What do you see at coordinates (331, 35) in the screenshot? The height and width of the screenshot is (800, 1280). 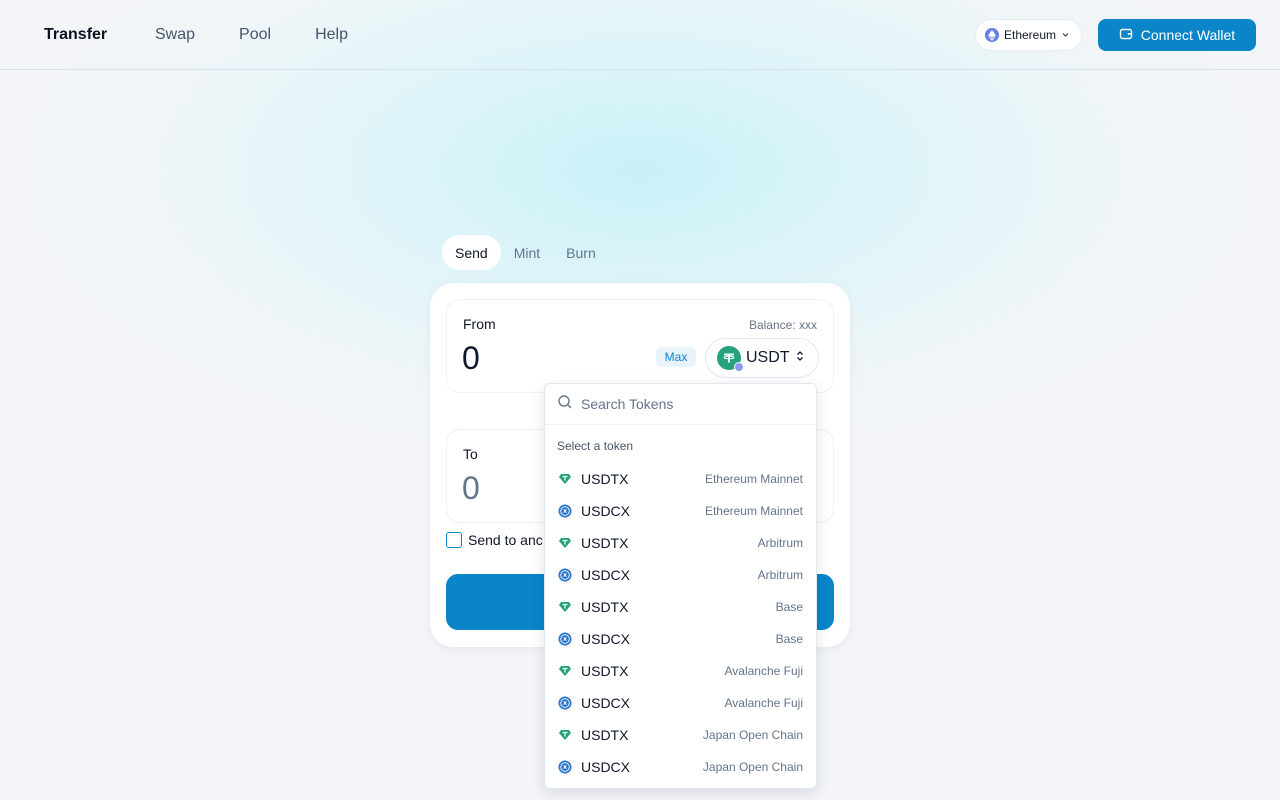 I see `nav-help: Help` at bounding box center [331, 35].